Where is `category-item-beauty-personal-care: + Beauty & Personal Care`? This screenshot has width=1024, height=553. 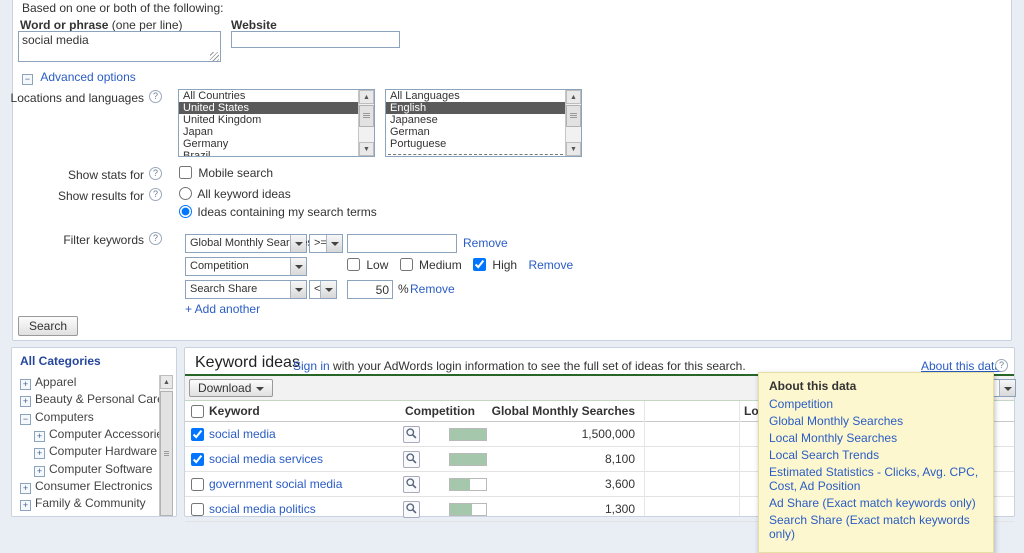 category-item-beauty-personal-care: + Beauty & Personal Care is located at coordinates (92, 399).